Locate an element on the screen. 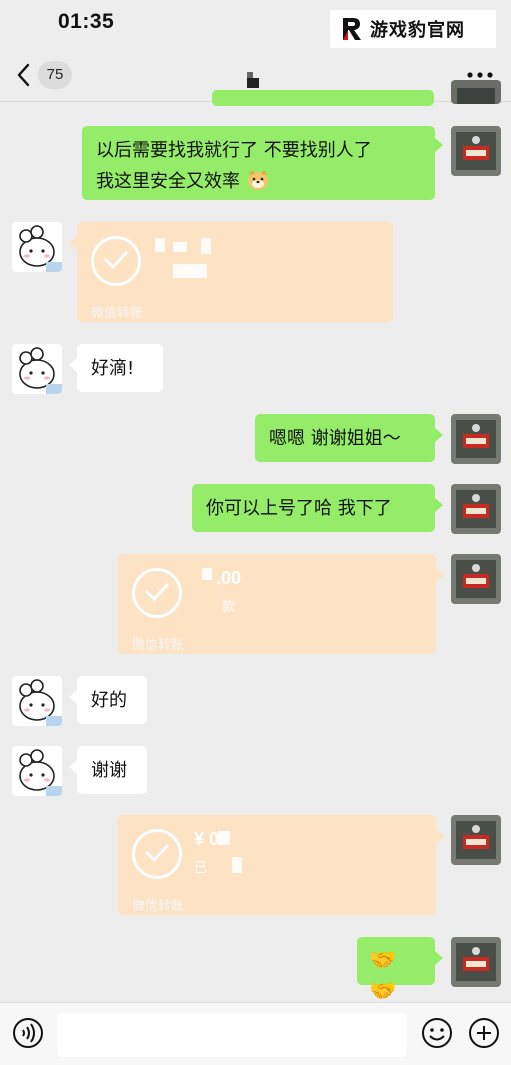  message-bubble-outgoing: 嗯嗯 谢谢姐姐～ is located at coordinates (345, 438).